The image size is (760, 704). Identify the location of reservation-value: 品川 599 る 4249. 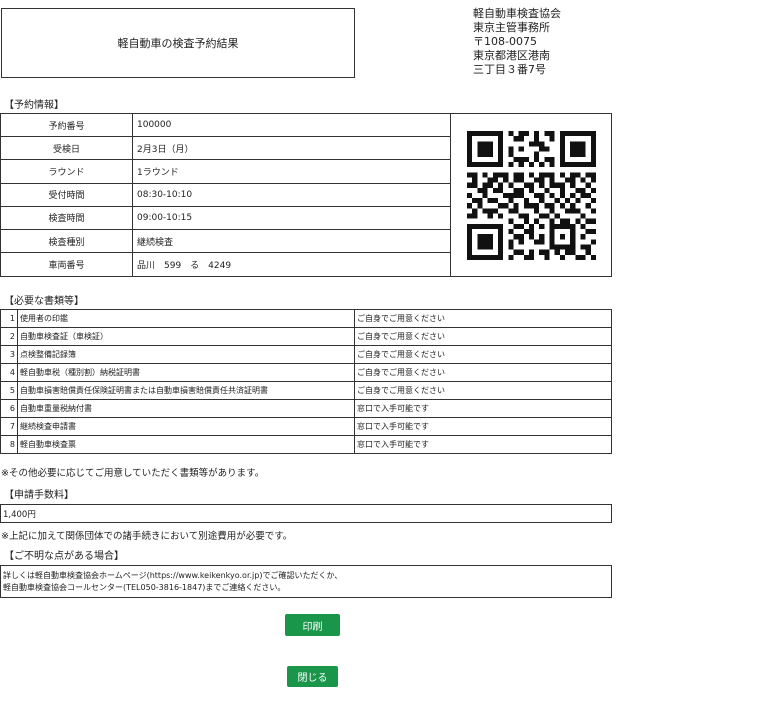
(184, 266).